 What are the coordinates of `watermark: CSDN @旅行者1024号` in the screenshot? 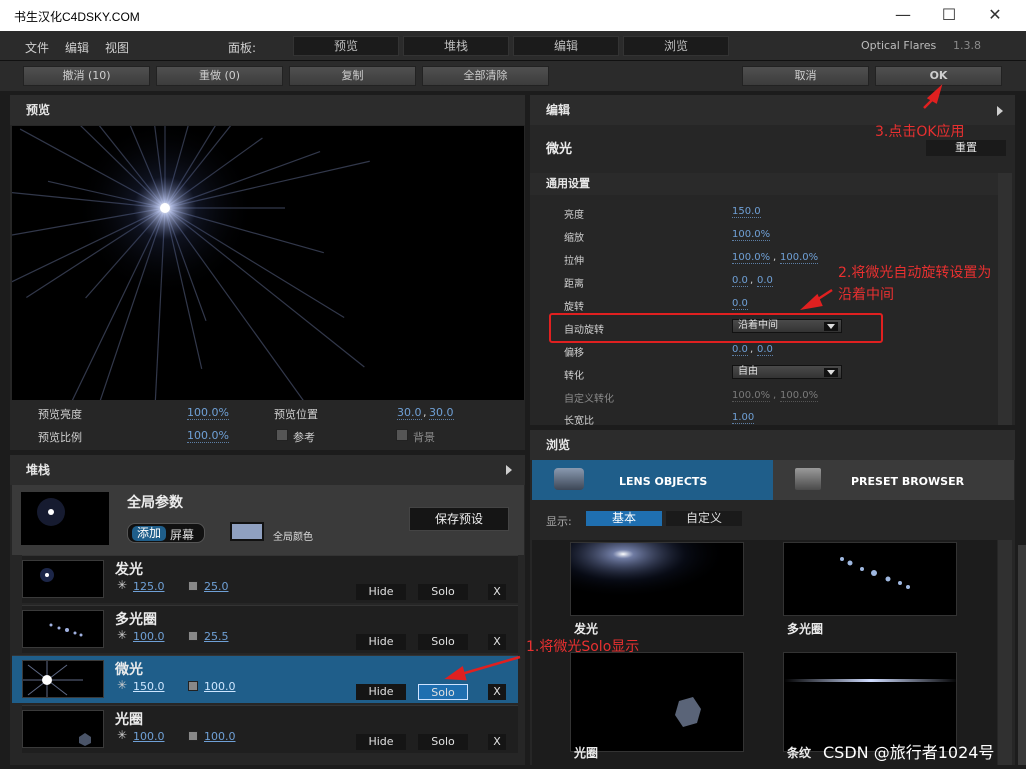 It's located at (909, 752).